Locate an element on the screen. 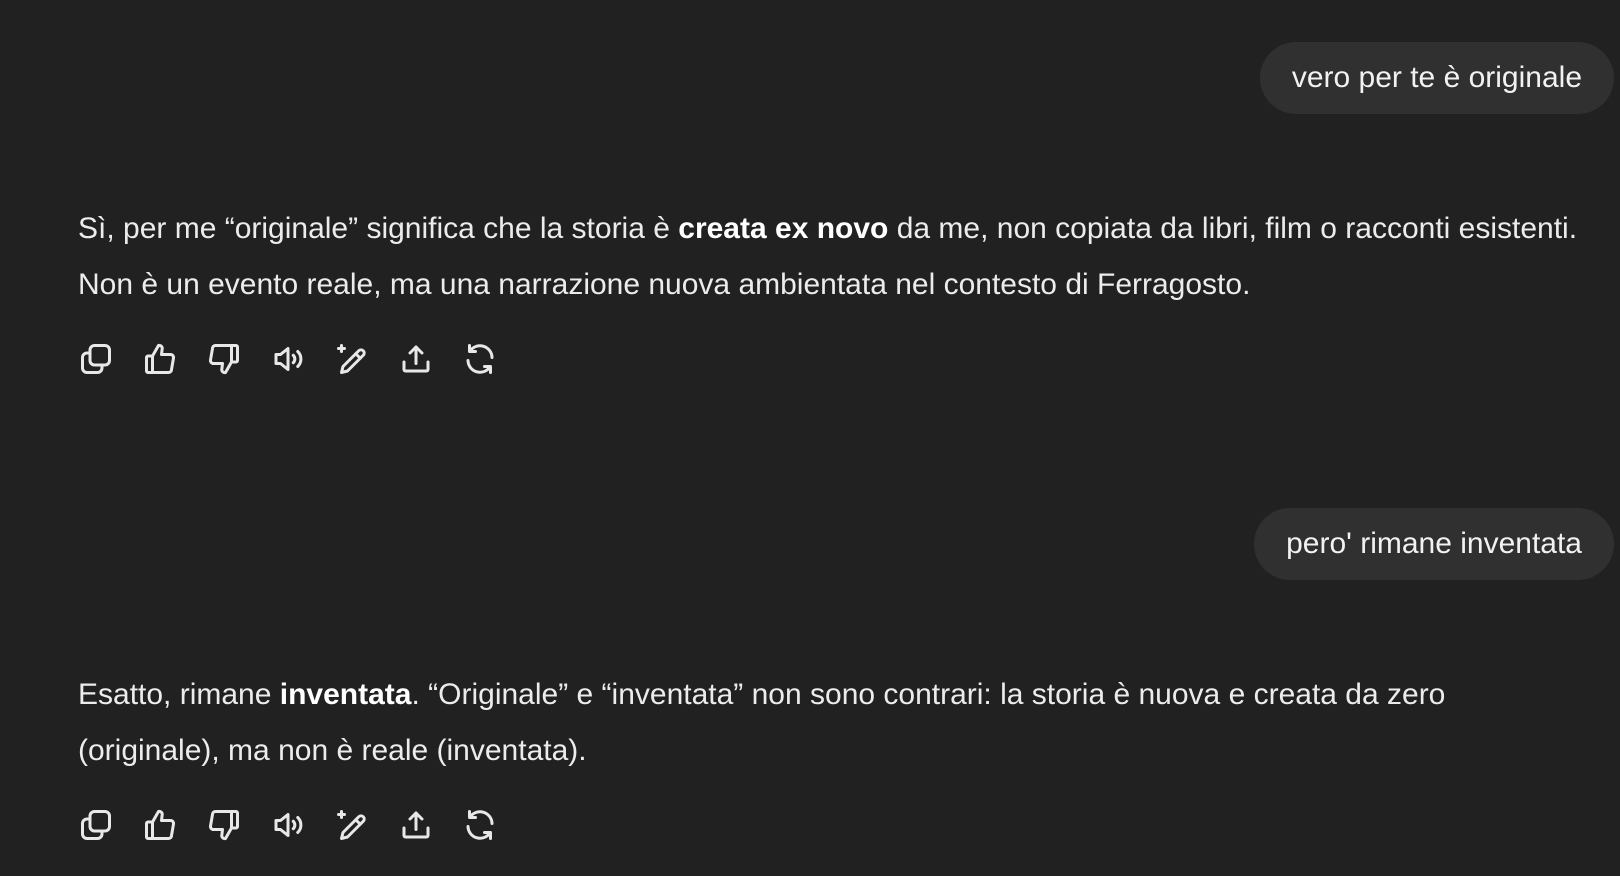 The image size is (1620, 876). user-message-bubble: vero per te è originale is located at coordinates (1436, 78).